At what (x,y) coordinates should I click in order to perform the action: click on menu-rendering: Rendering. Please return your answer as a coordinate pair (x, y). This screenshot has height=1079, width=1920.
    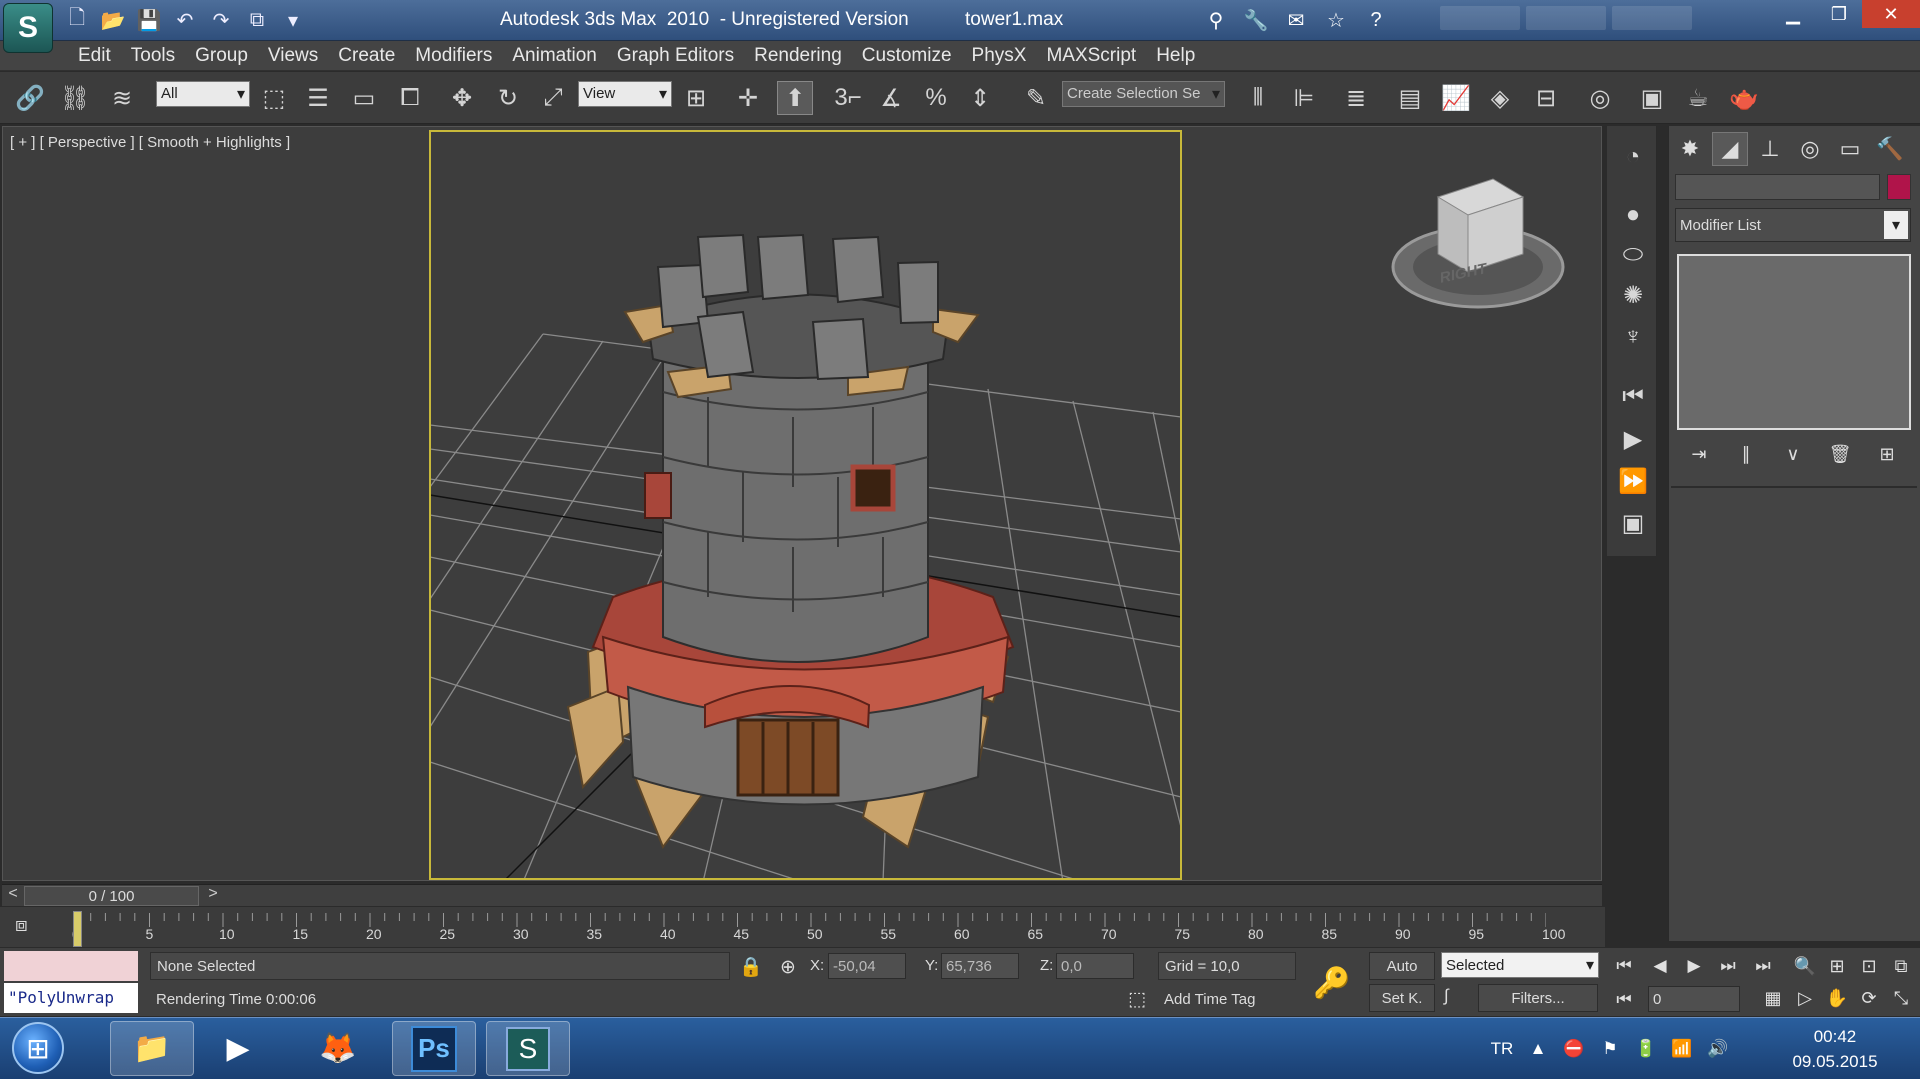
    Looking at the image, I should click on (807, 56).